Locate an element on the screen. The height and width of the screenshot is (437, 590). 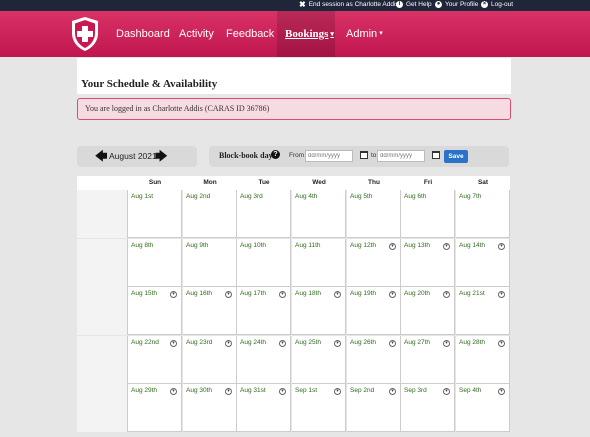
day-date-label: Aug 1st is located at coordinates (142, 196).